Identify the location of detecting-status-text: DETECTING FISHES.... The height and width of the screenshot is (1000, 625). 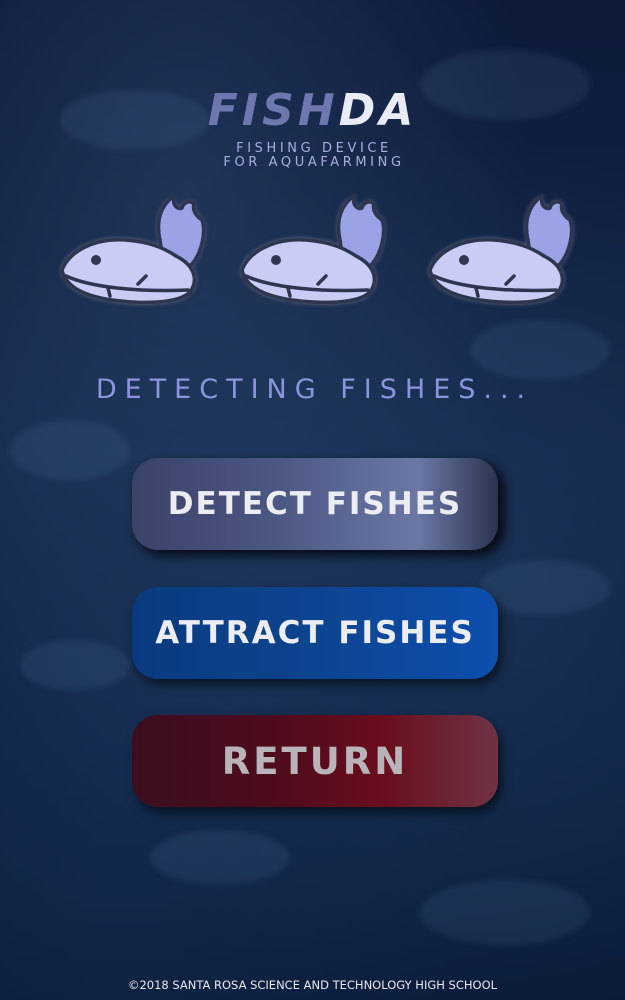
(314, 389).